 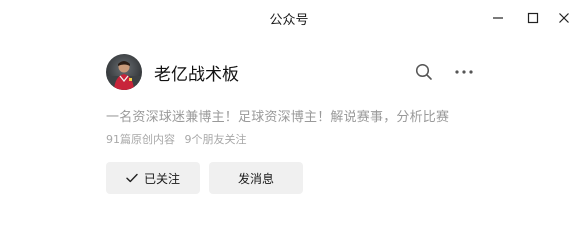 I want to click on minimize-button, so click(x=498, y=18).